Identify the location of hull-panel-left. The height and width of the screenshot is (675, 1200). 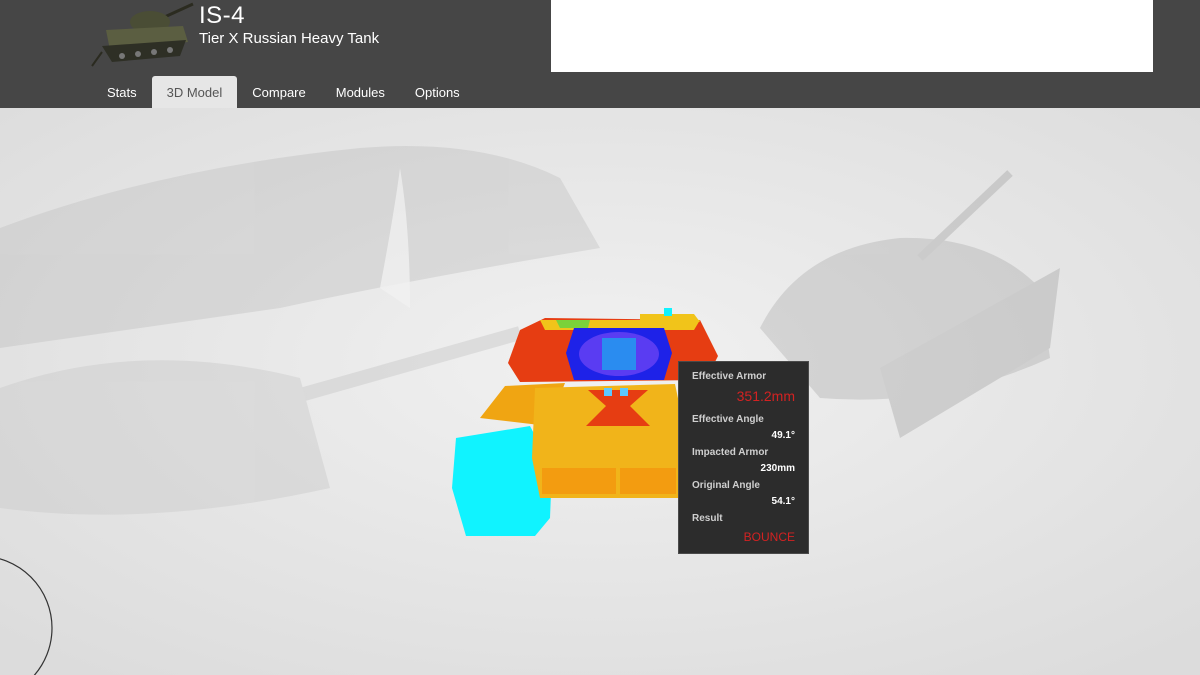
(579, 481).